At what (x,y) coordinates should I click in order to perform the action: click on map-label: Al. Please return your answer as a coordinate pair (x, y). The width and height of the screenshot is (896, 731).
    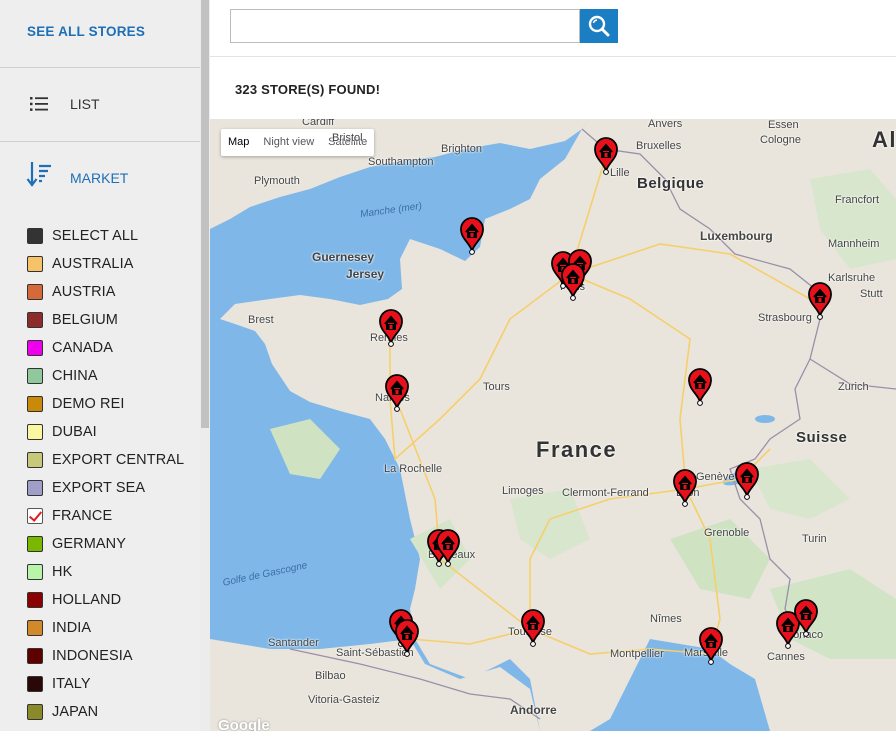
    Looking at the image, I should click on (884, 139).